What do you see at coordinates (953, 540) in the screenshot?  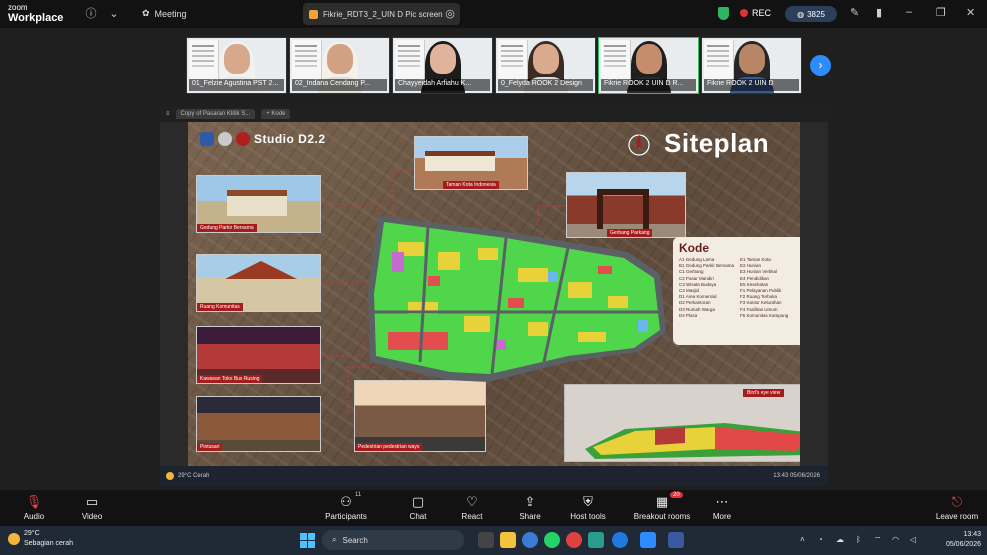 I see `taskbar-clock: 13:43 05/06/2026` at bounding box center [953, 540].